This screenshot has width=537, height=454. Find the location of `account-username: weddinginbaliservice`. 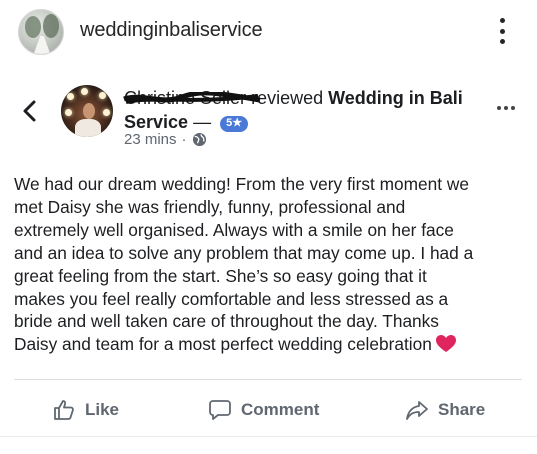

account-username: weddinginbaliservice is located at coordinates (171, 30).